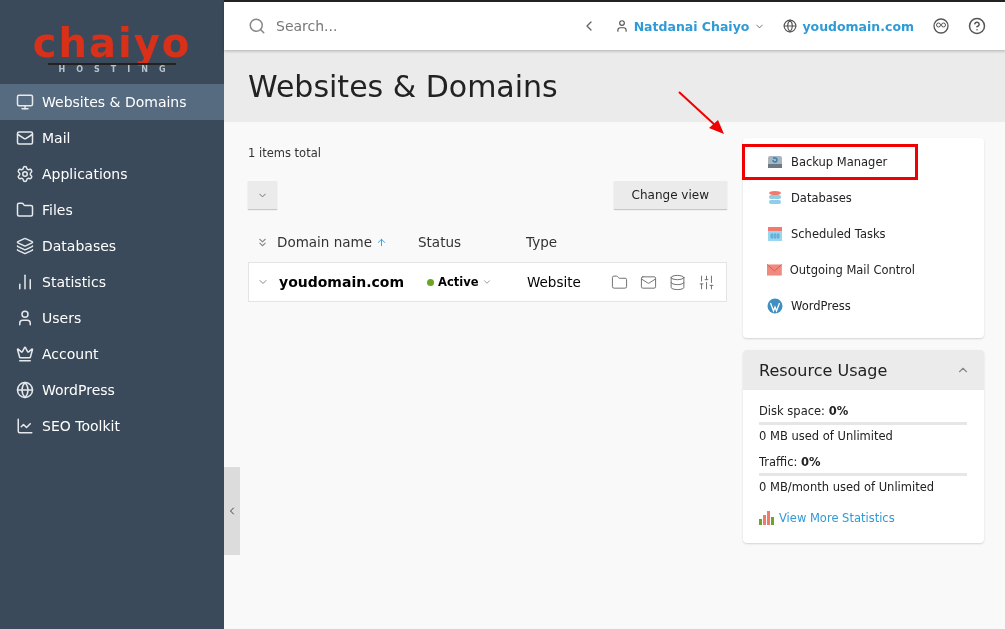  I want to click on status-label: Active, so click(458, 282).